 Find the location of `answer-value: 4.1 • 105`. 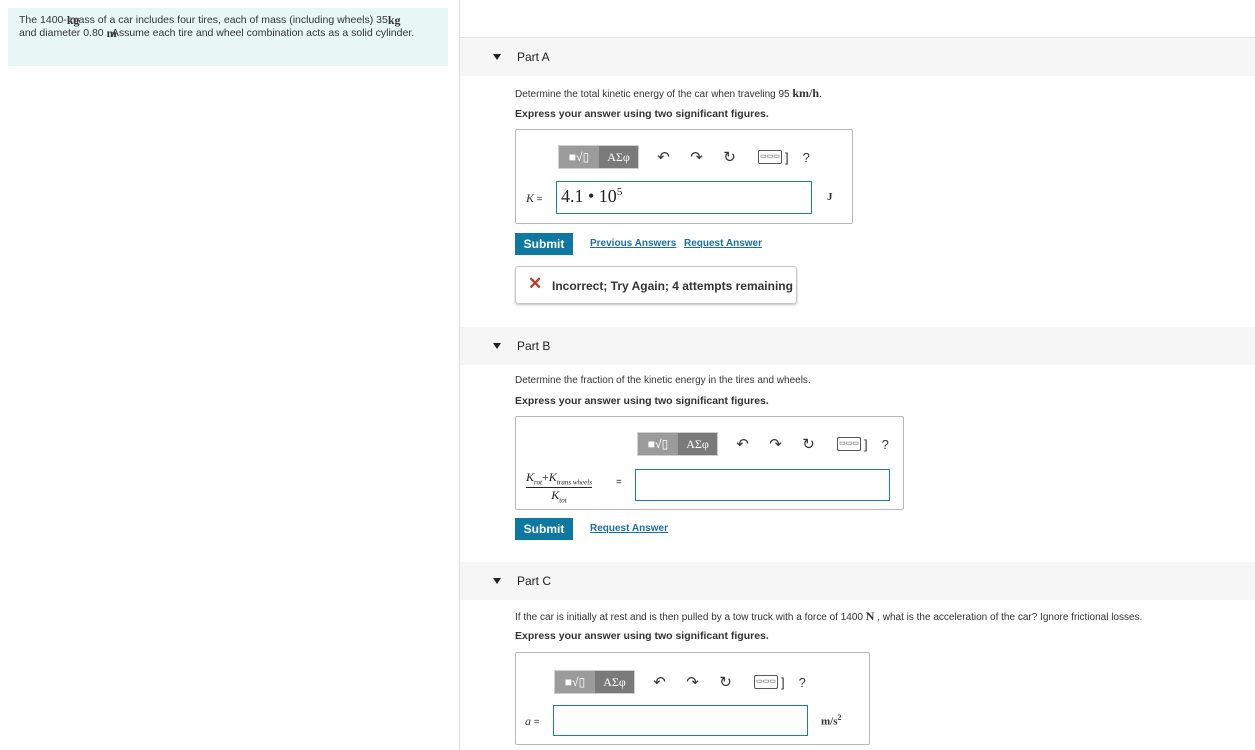

answer-value: 4.1 • 105 is located at coordinates (591, 196).